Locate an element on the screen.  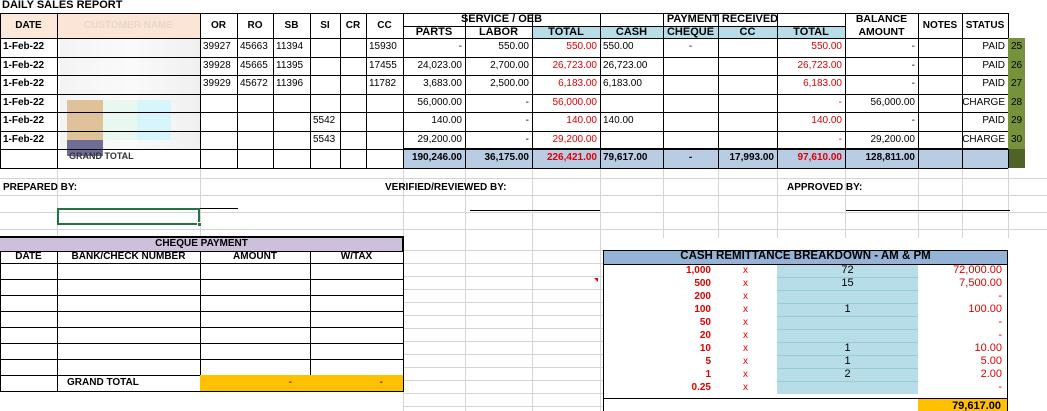
cell-total-pay: 6,183.00 is located at coordinates (811, 84).